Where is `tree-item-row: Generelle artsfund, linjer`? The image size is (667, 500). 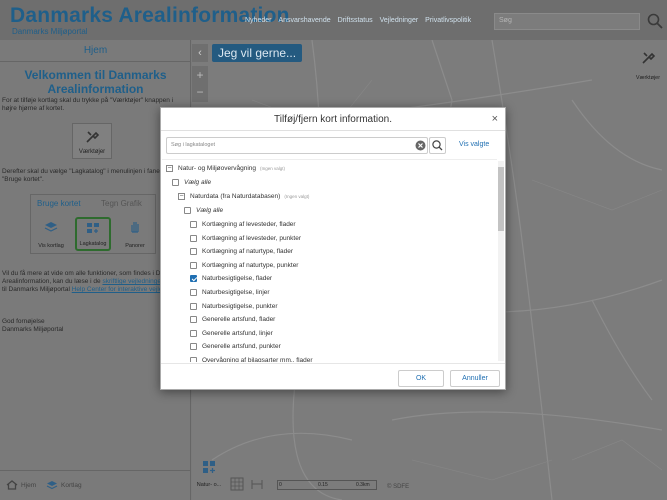
tree-item-row: Generelle artsfund, linjer is located at coordinates (231, 333).